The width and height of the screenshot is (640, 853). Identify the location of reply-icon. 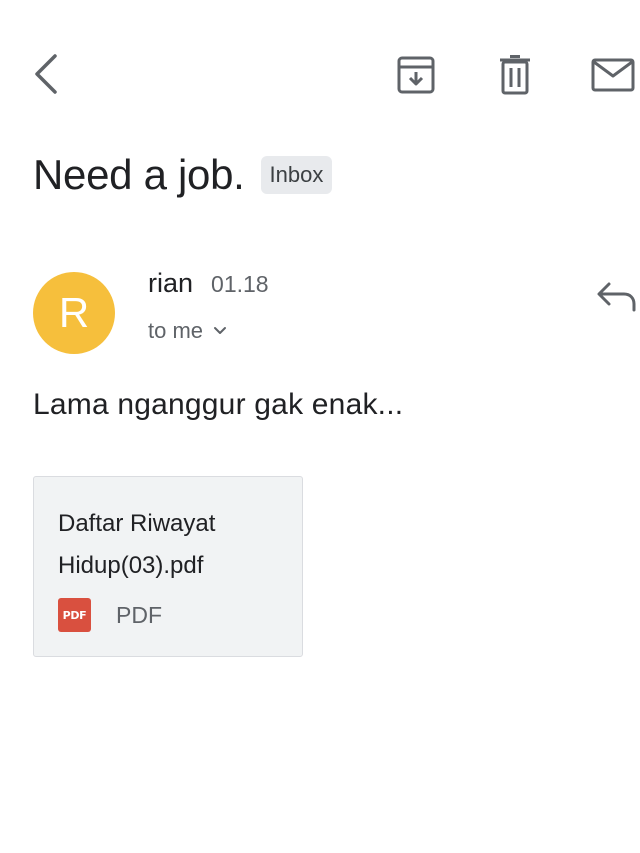
(616, 297).